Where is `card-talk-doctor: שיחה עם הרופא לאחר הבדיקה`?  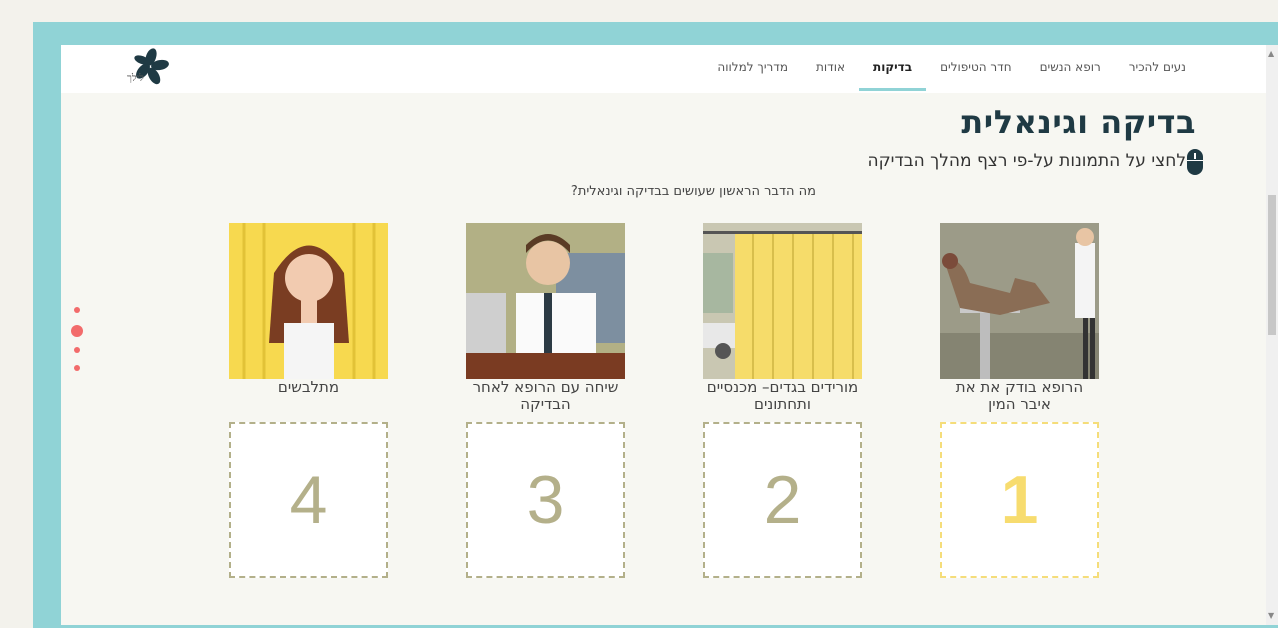 card-talk-doctor: שיחה עם הרופא לאחר הבדיקה is located at coordinates (545, 321).